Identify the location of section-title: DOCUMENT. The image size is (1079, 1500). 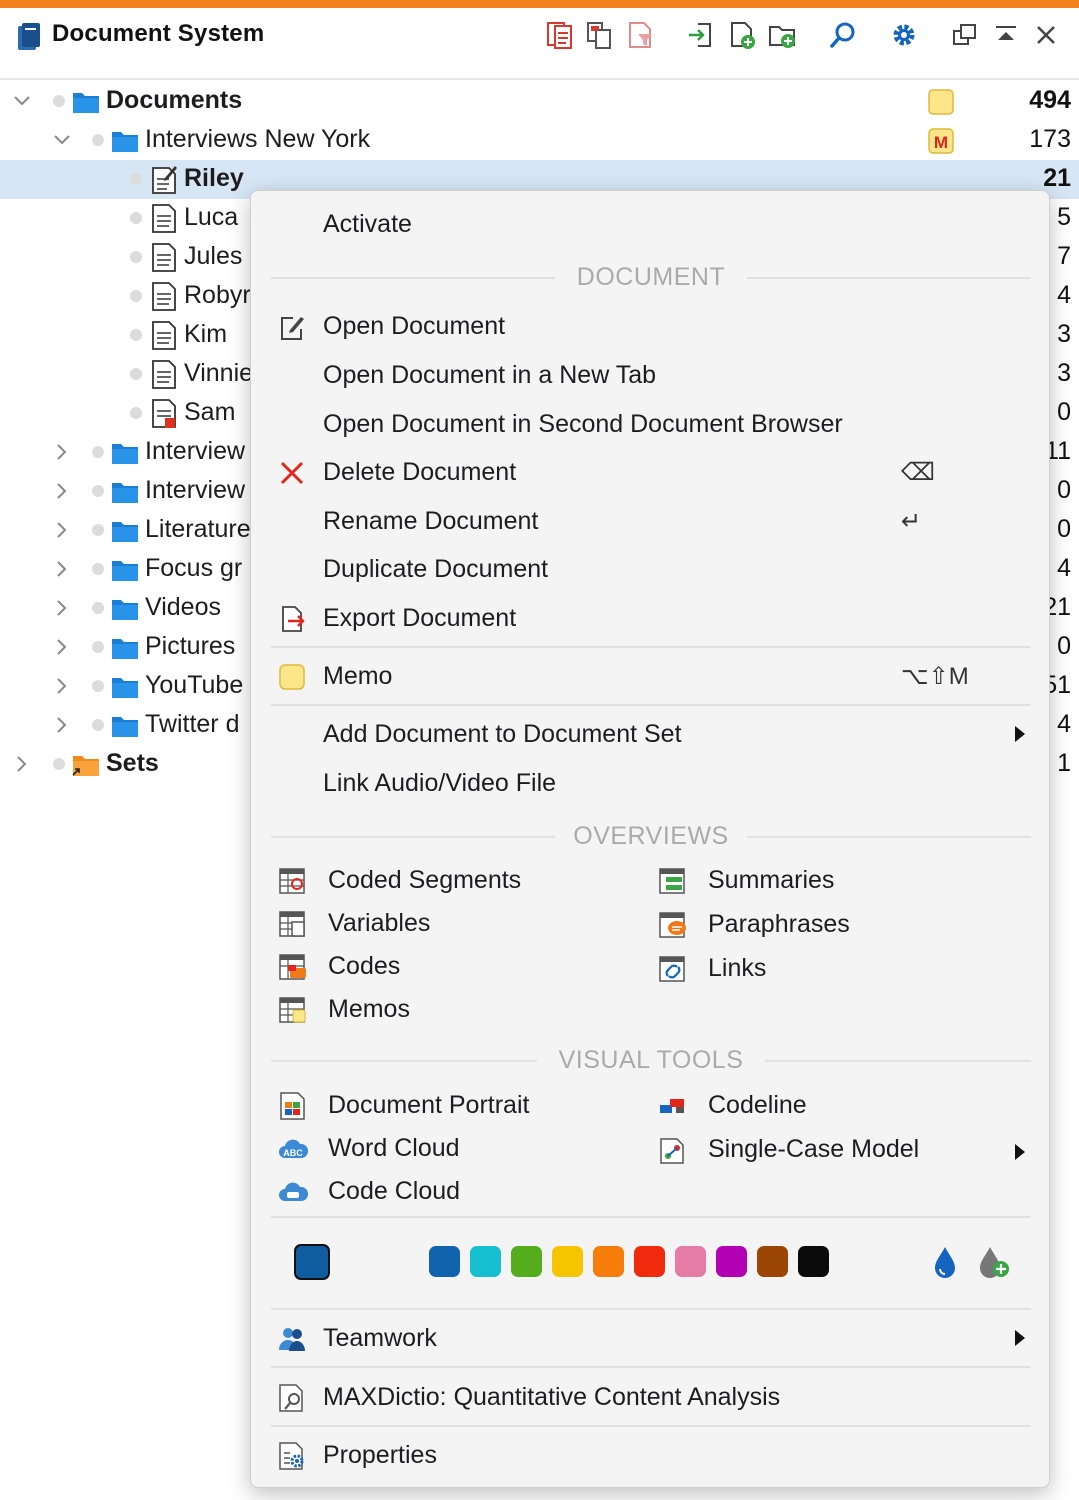
(651, 277).